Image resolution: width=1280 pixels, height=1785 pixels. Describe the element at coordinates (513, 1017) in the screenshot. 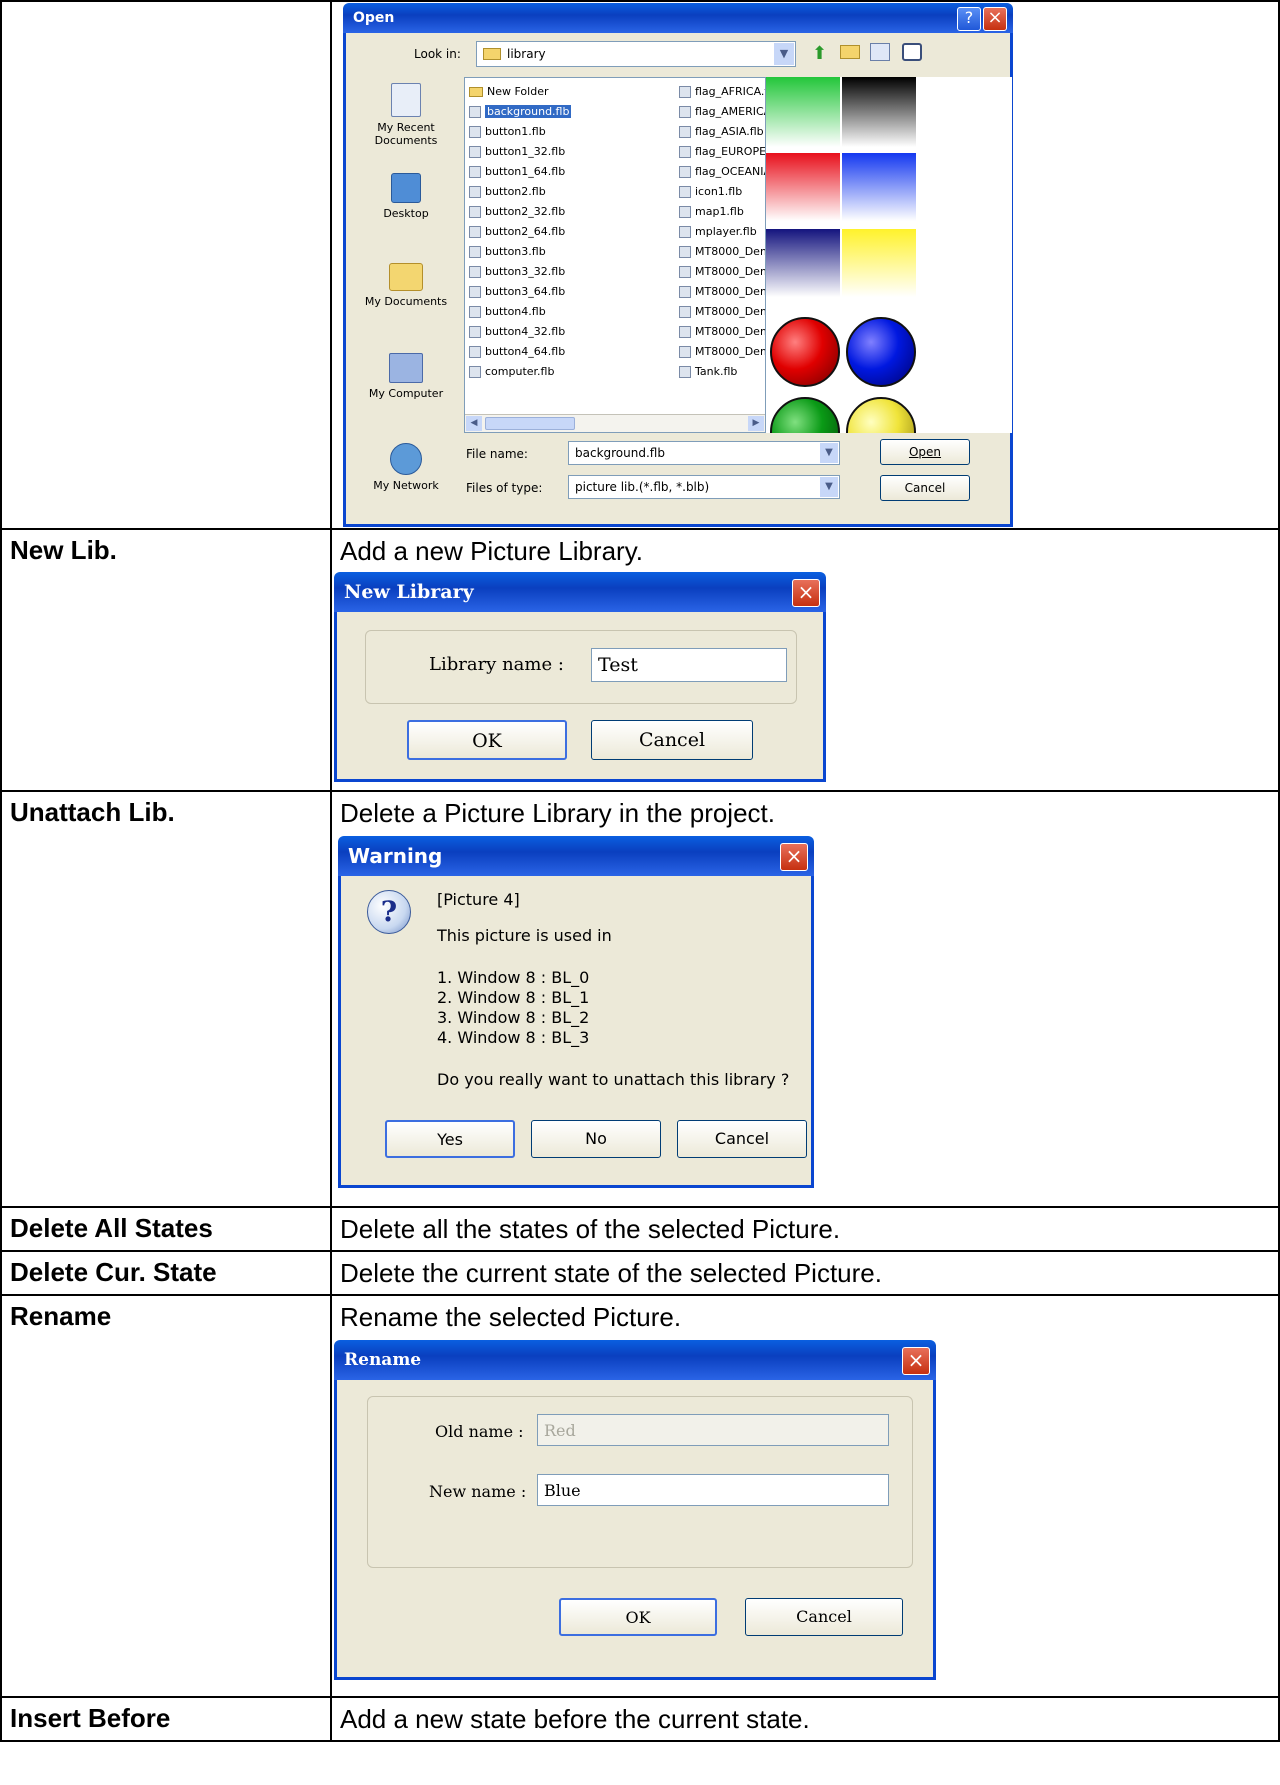

I see `warning-item: 3. Window 8 : BL_2` at that location.